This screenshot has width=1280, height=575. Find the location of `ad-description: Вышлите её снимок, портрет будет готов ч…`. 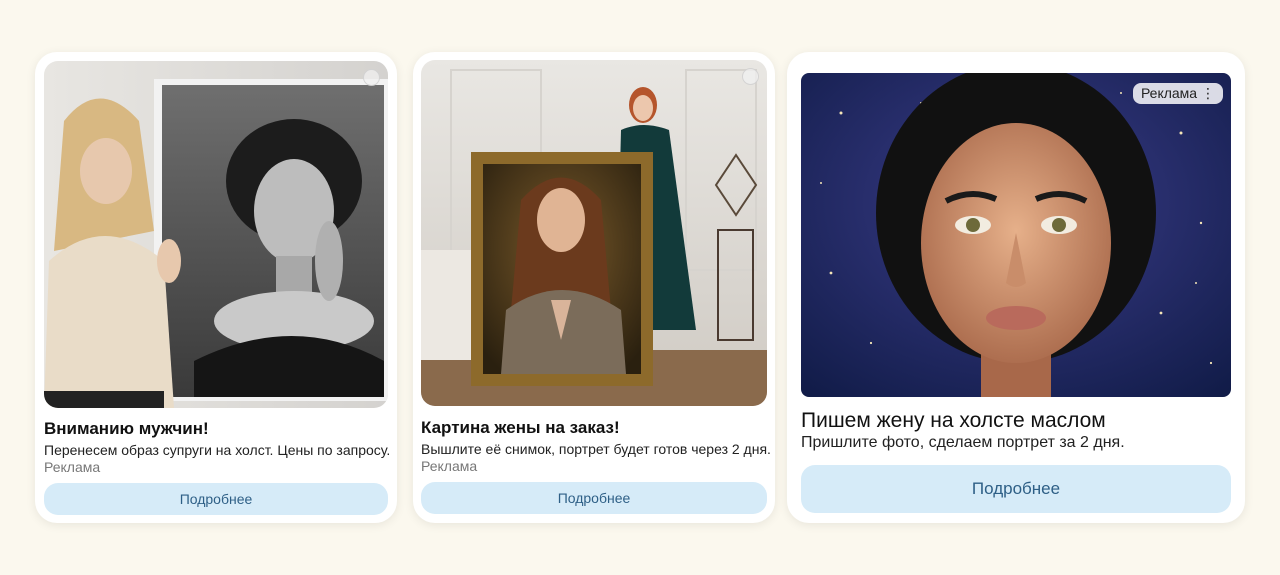

ad-description: Вышлите её снимок, портрет будет готов ч… is located at coordinates (596, 449).